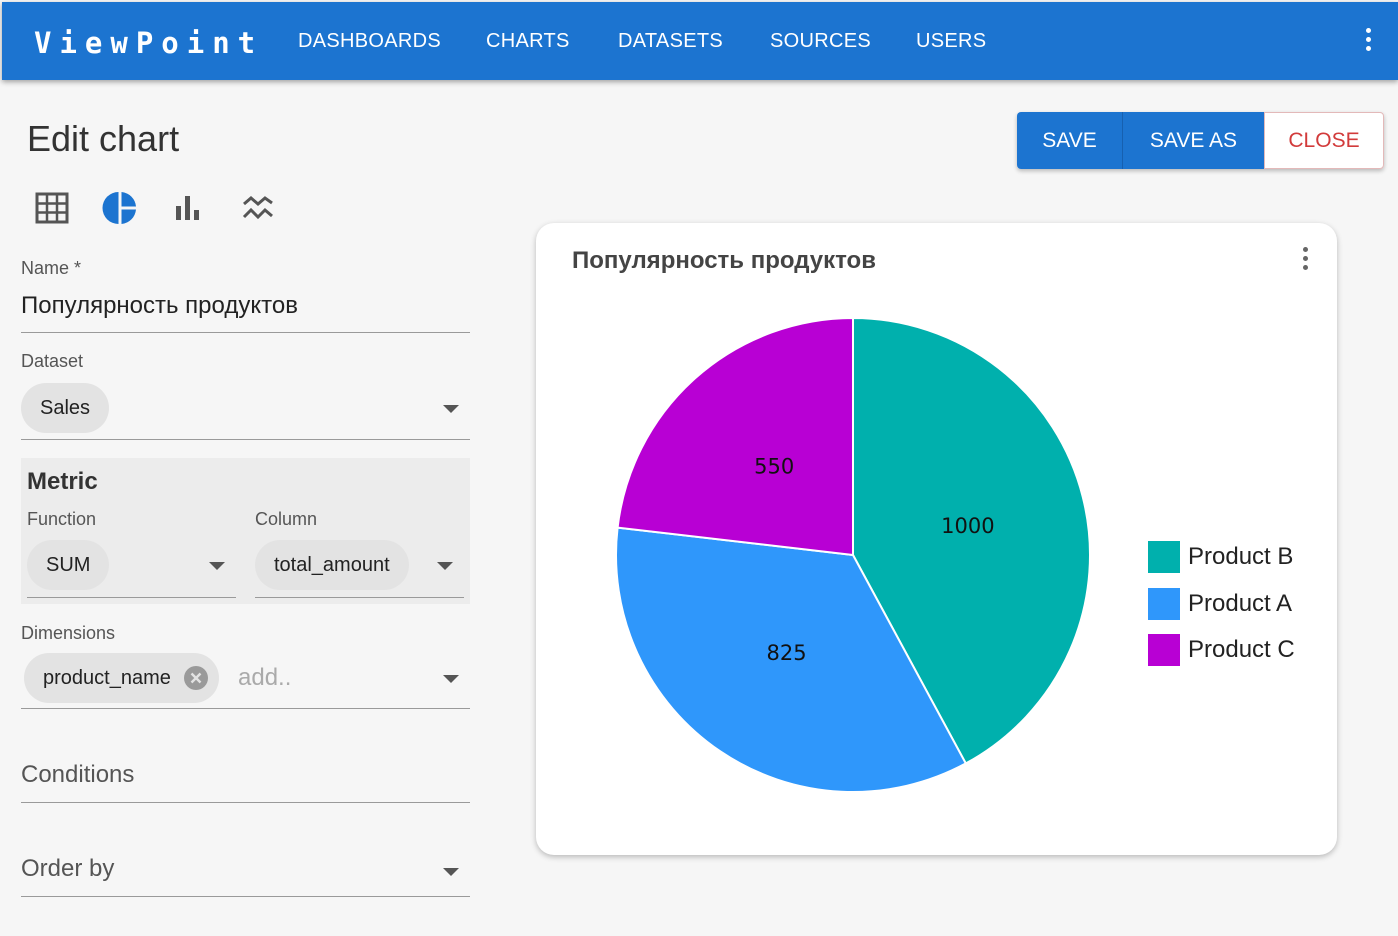 This screenshot has width=1398, height=936. Describe the element at coordinates (787, 653) in the screenshot. I see `pie-slice-value-label: 825` at that location.